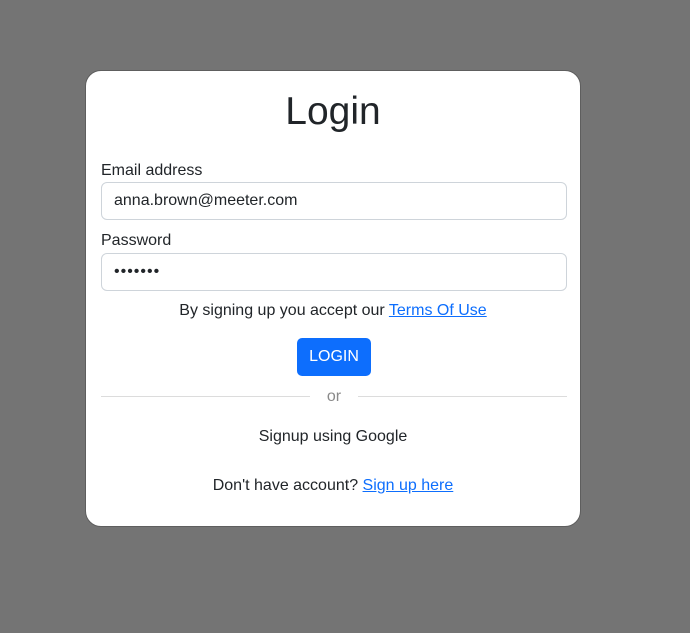 This screenshot has width=690, height=633. Describe the element at coordinates (333, 111) in the screenshot. I see `page-title: Login` at that location.